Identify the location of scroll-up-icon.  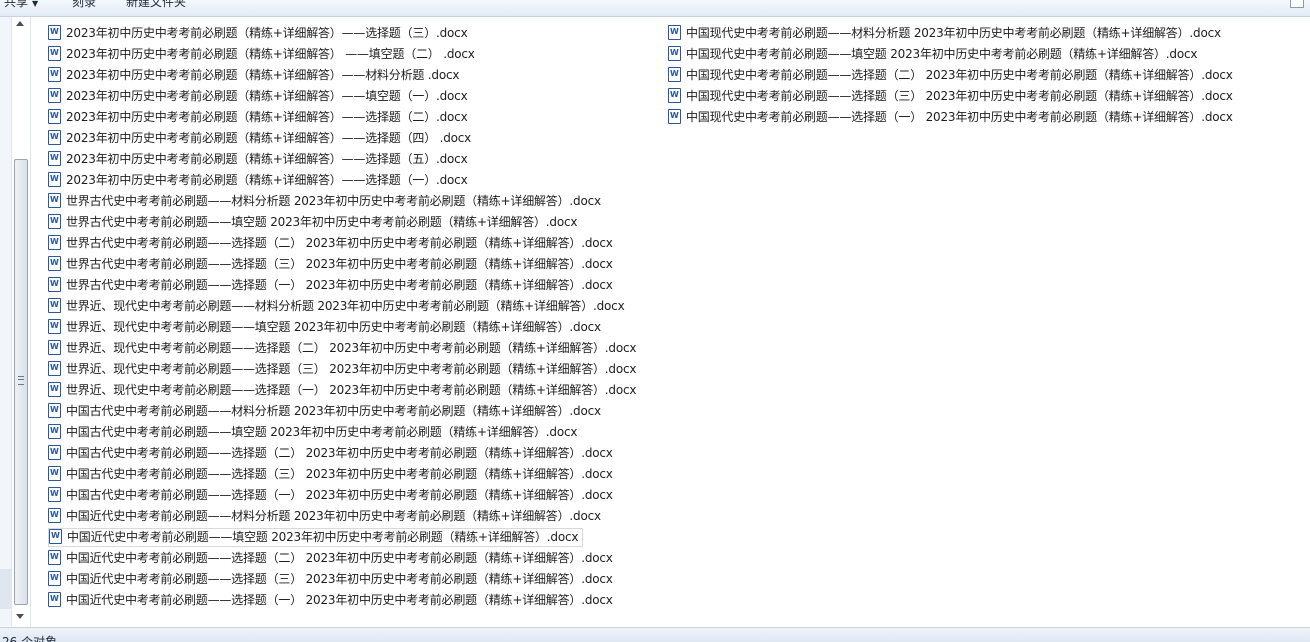
(20, 23).